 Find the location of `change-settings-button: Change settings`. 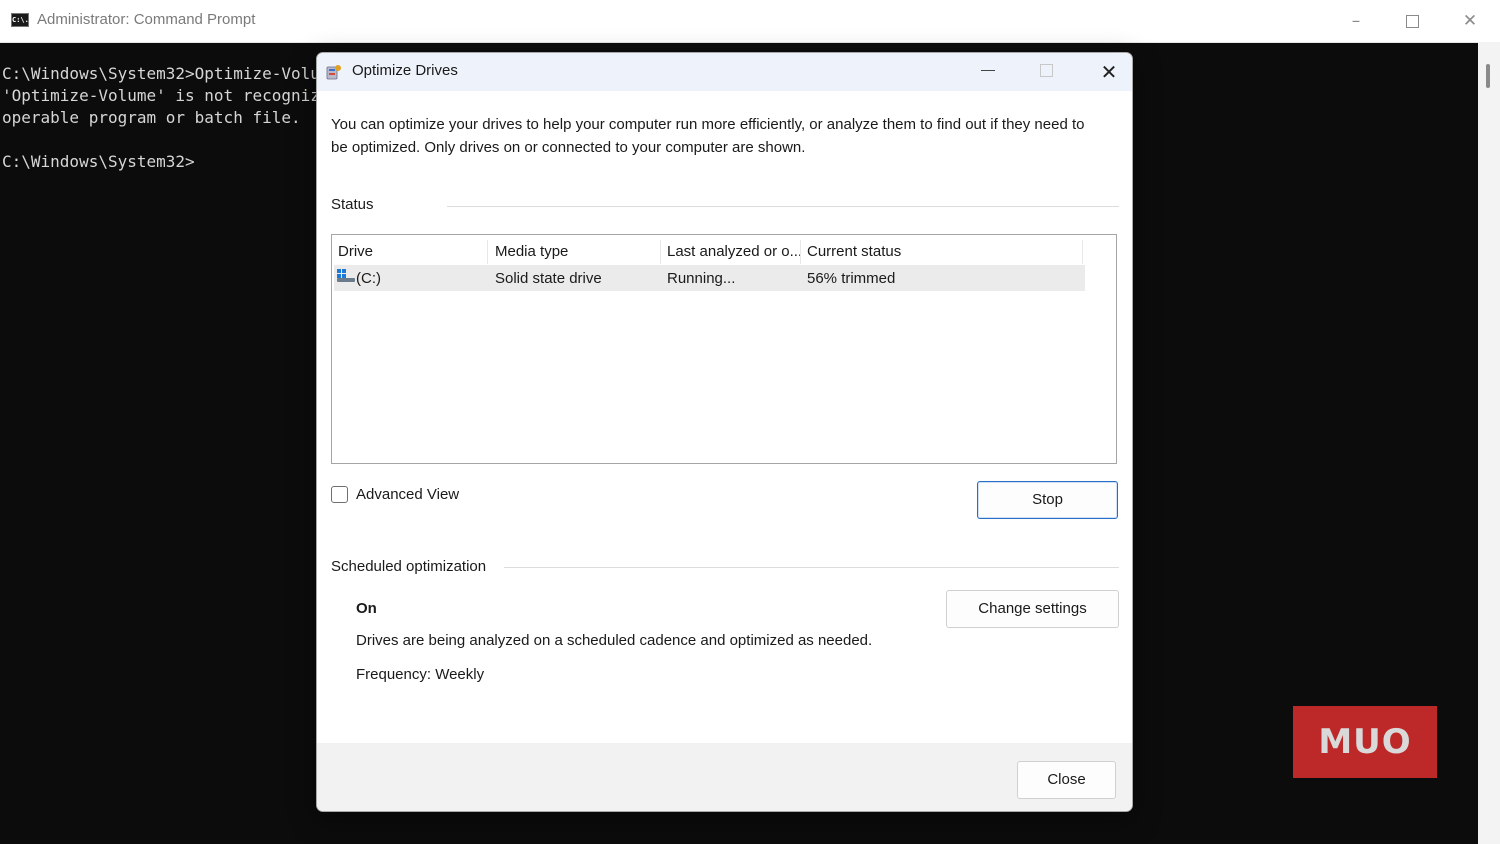

change-settings-button: Change settings is located at coordinates (1032, 609).